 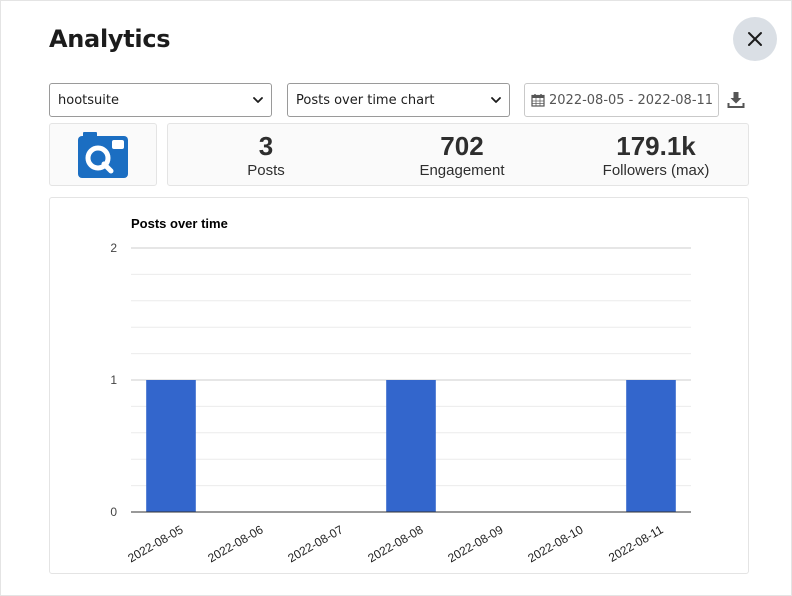 I want to click on stat-posts: 3 Posts, so click(x=266, y=155).